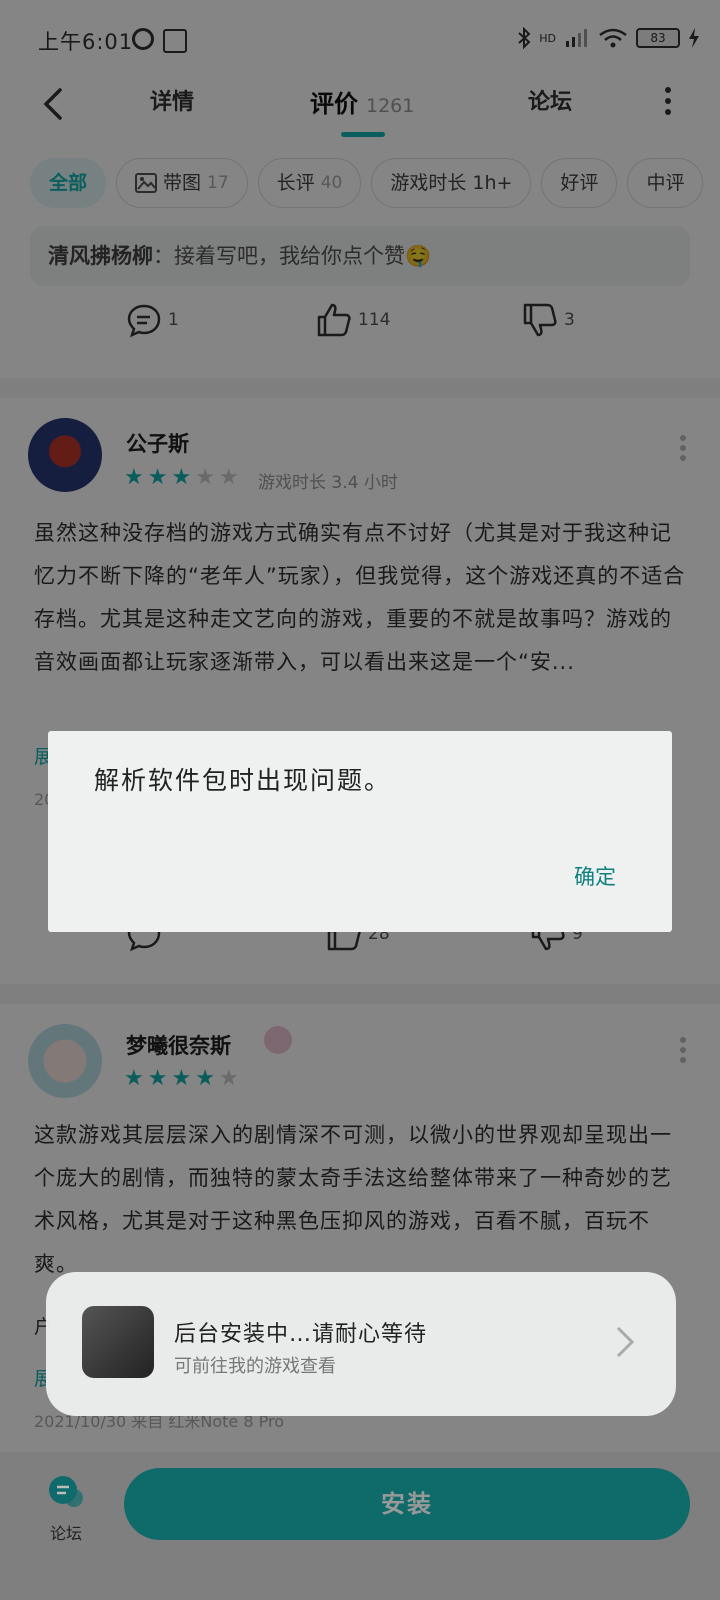  I want to click on game-thumbnail, so click(118, 1342).